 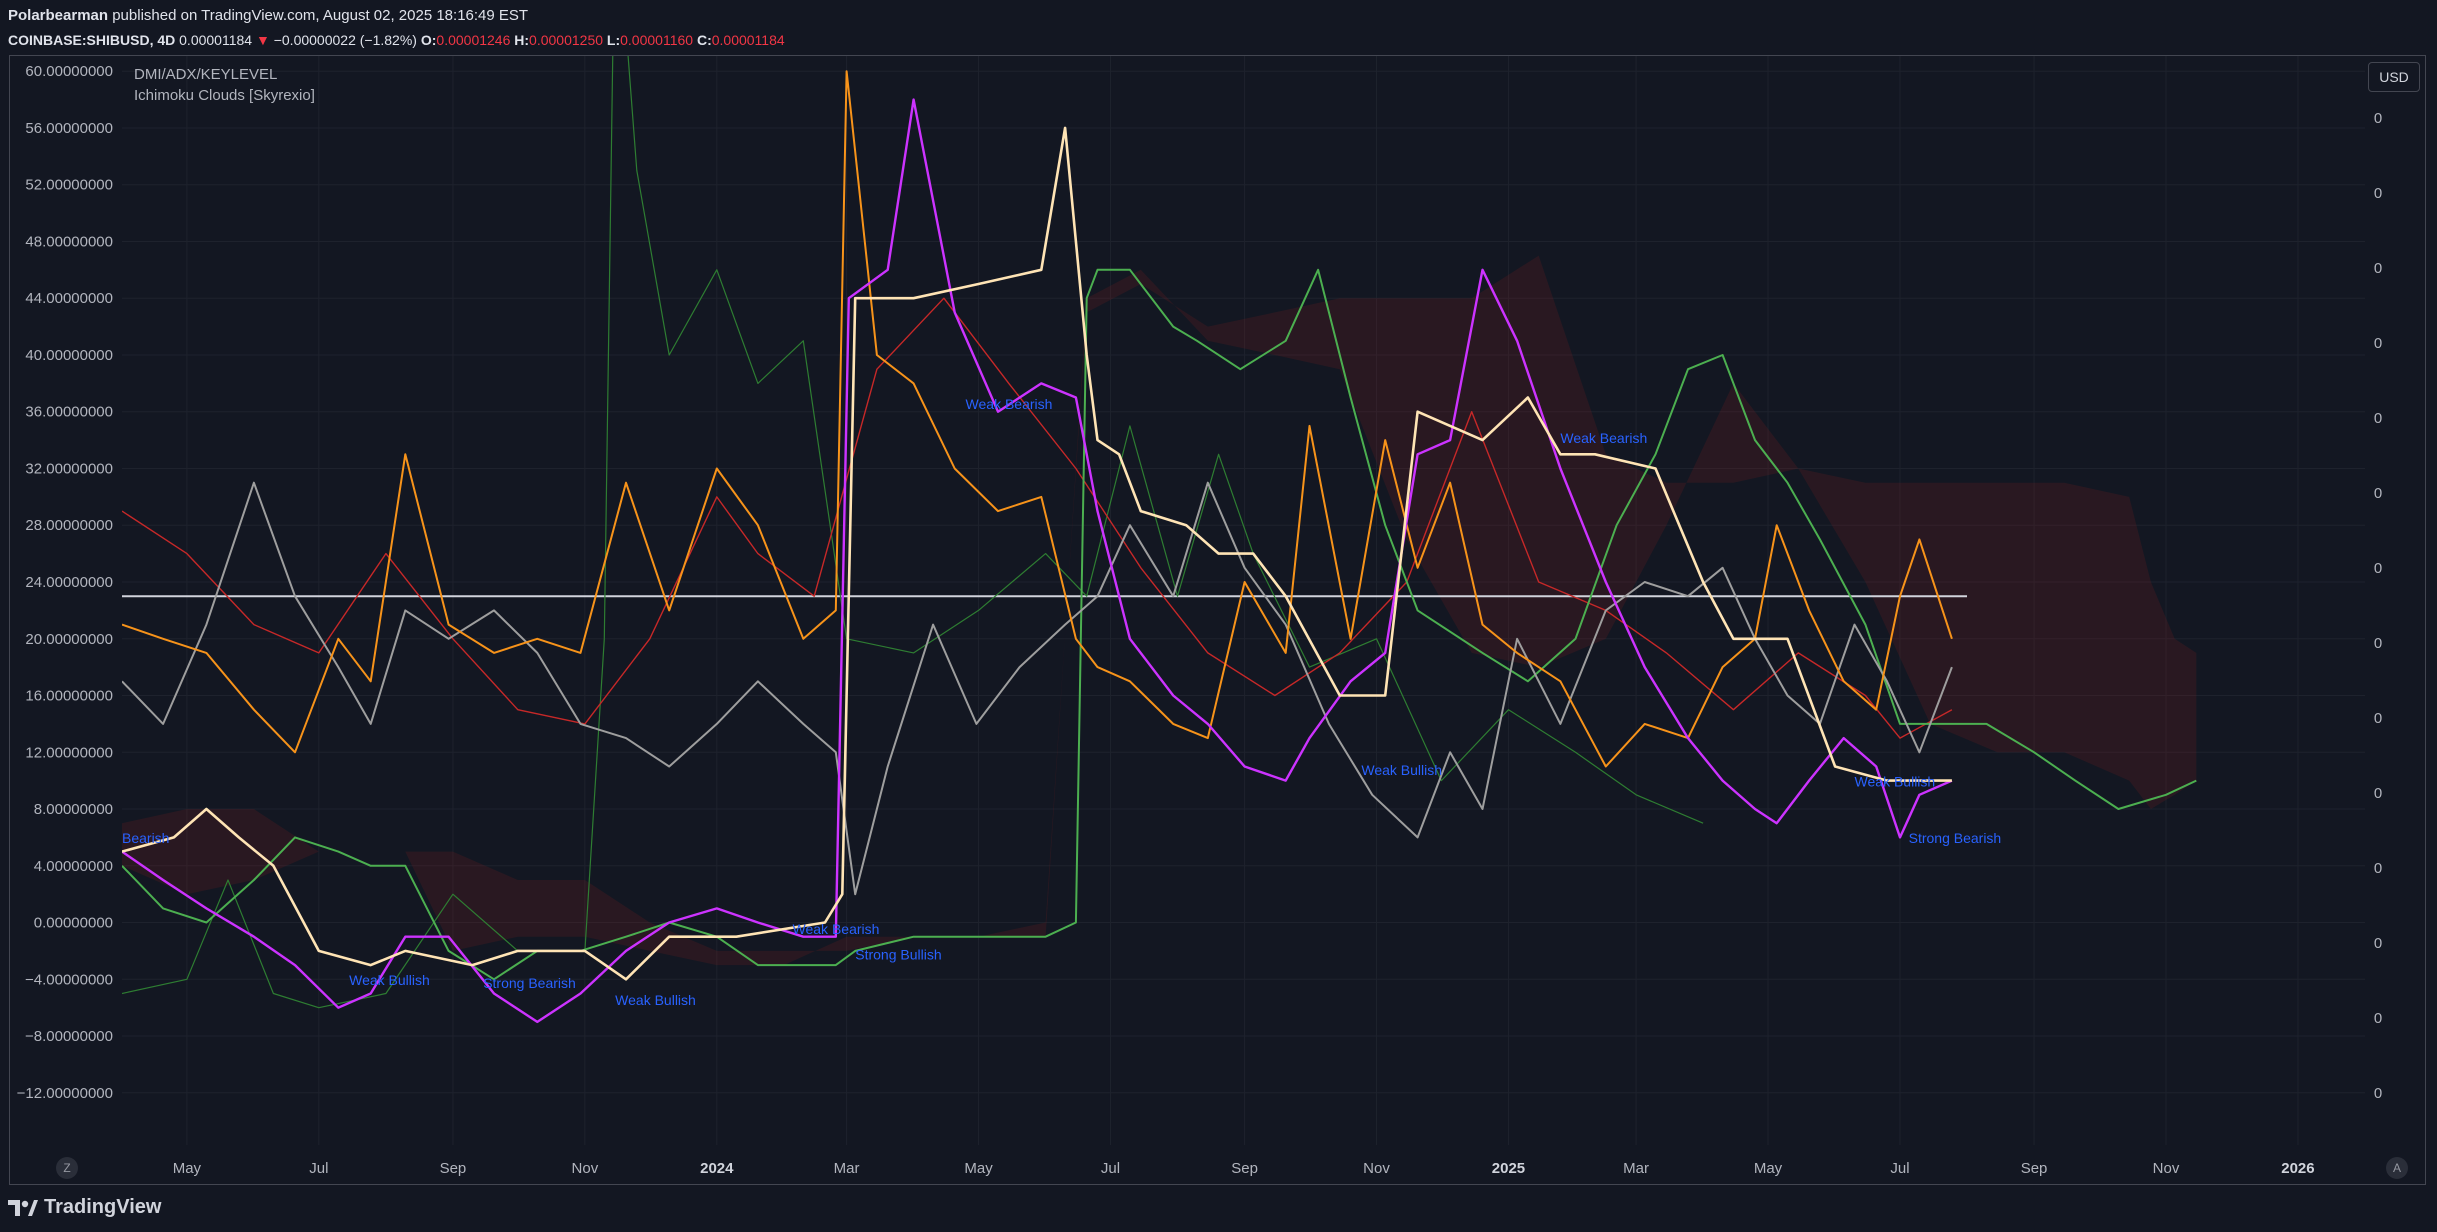 What do you see at coordinates (2297, 1168) in the screenshot?
I see `x-tick-label: 2026` at bounding box center [2297, 1168].